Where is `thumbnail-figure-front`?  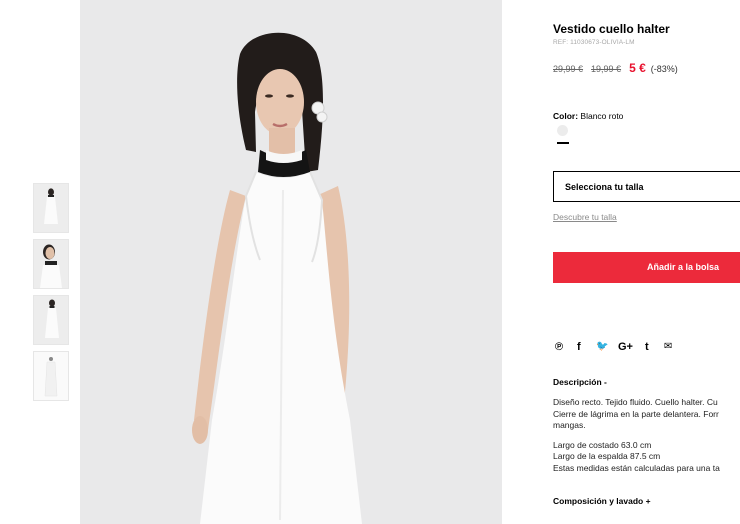 thumbnail-figure-front is located at coordinates (51, 206).